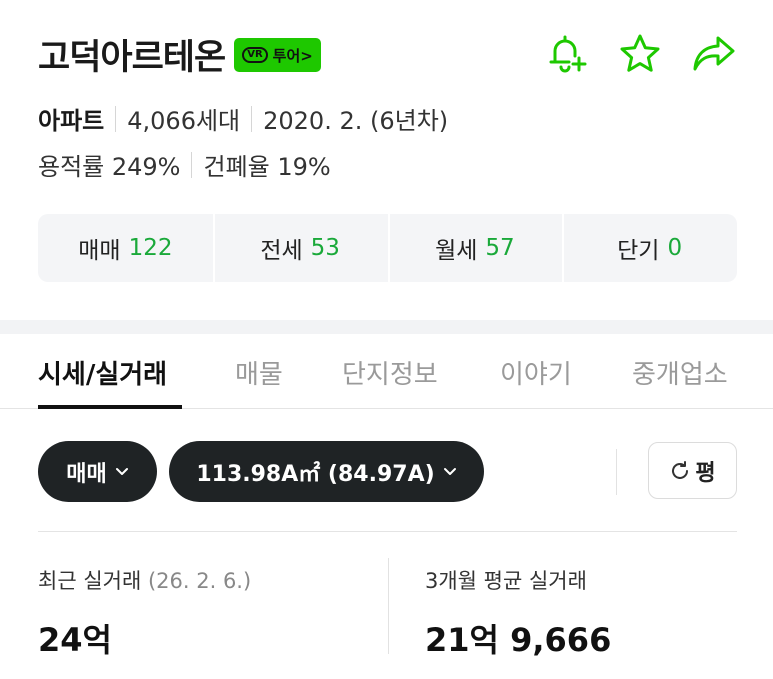  What do you see at coordinates (90, 581) in the screenshot?
I see `recent-label-text: 최근 실거래` at bounding box center [90, 581].